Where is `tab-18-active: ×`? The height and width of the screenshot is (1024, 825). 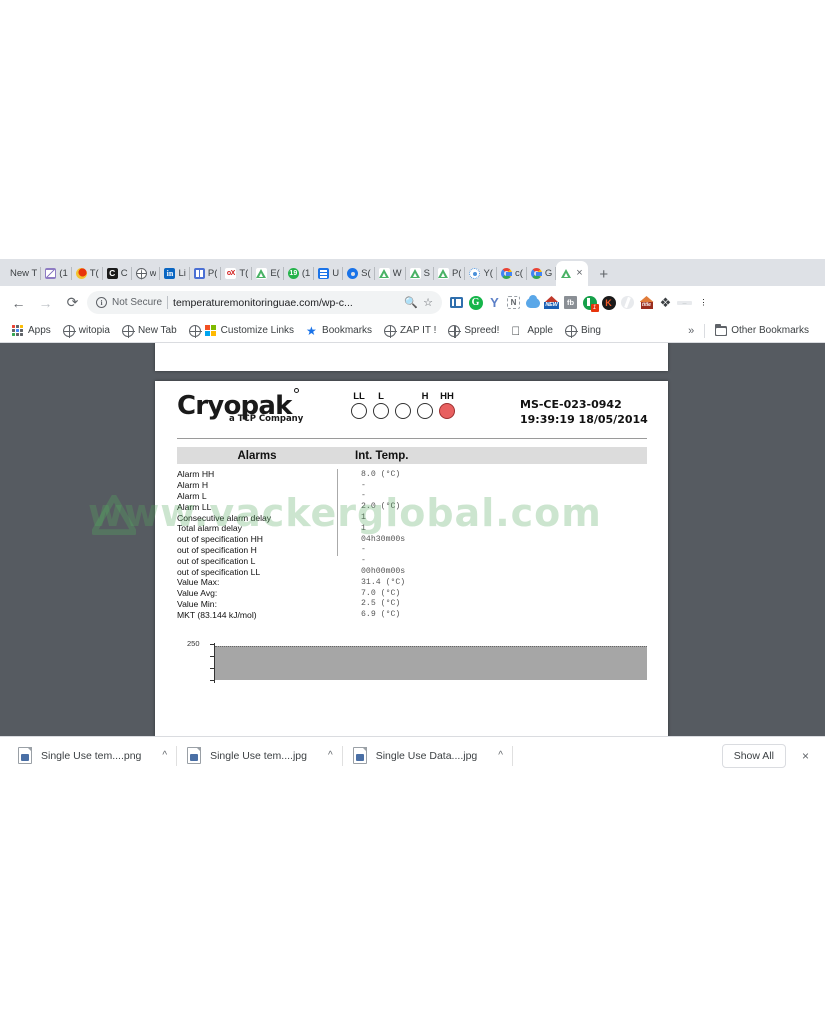 tab-18-active: × is located at coordinates (572, 273).